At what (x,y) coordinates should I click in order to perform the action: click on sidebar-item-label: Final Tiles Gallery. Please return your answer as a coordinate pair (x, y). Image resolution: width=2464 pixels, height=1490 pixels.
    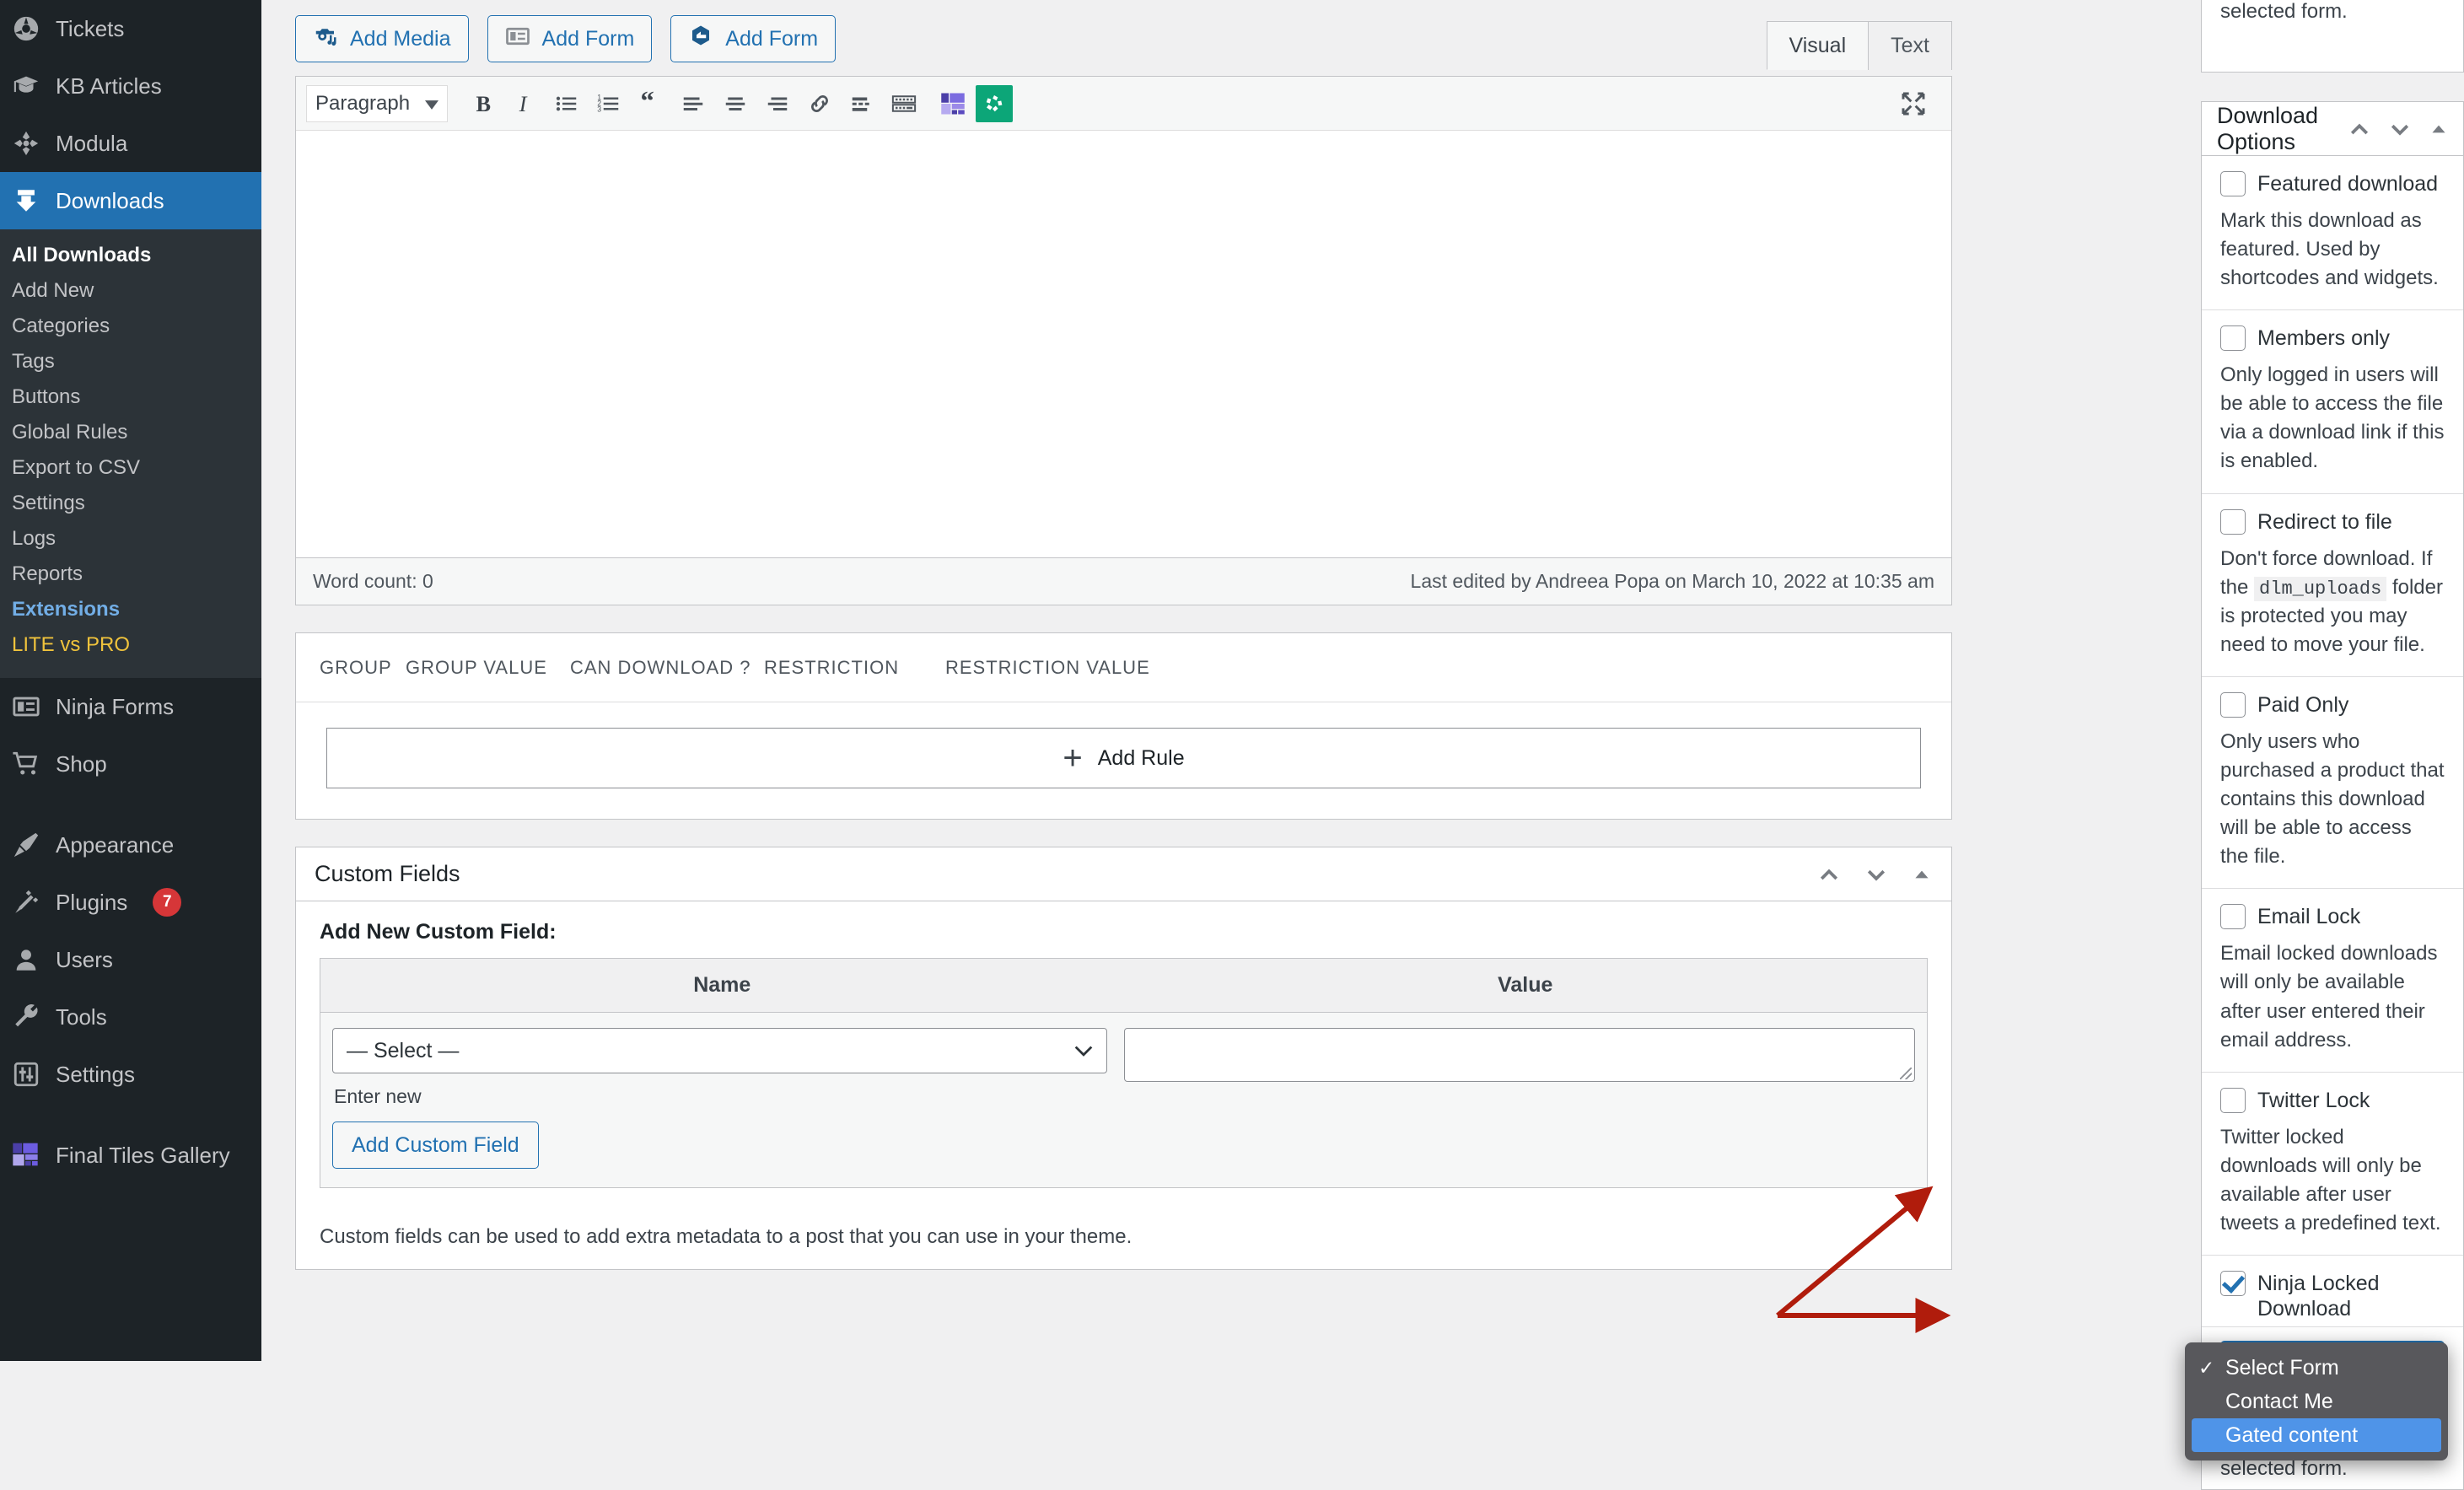
    Looking at the image, I should click on (143, 1155).